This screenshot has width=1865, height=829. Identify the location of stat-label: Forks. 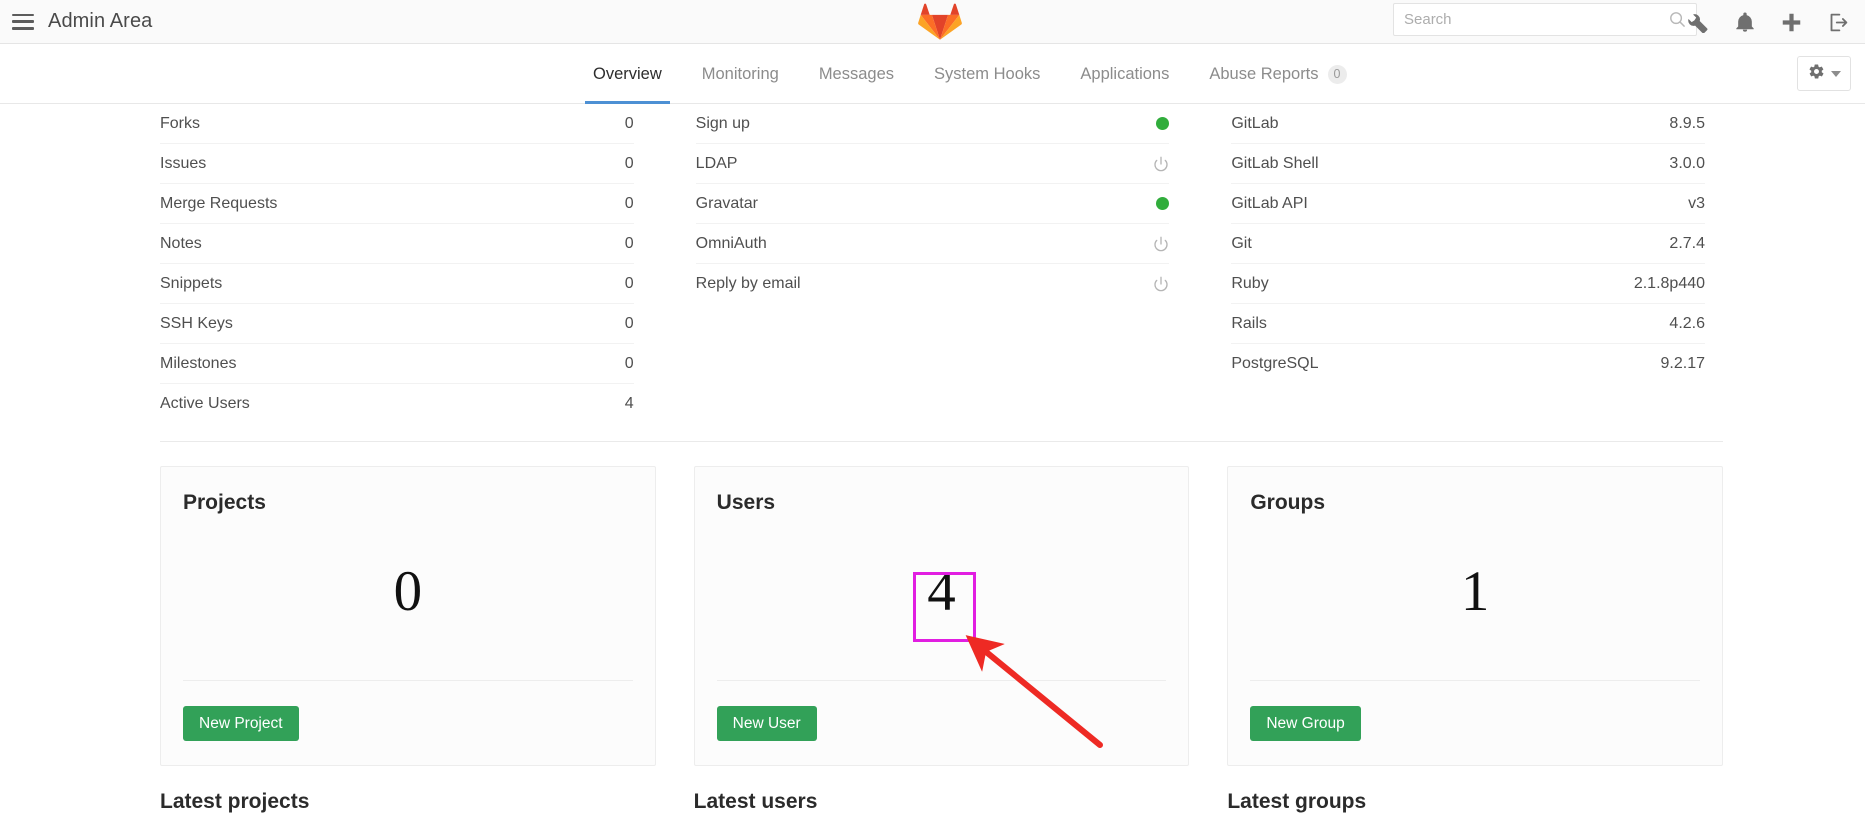
(180, 123).